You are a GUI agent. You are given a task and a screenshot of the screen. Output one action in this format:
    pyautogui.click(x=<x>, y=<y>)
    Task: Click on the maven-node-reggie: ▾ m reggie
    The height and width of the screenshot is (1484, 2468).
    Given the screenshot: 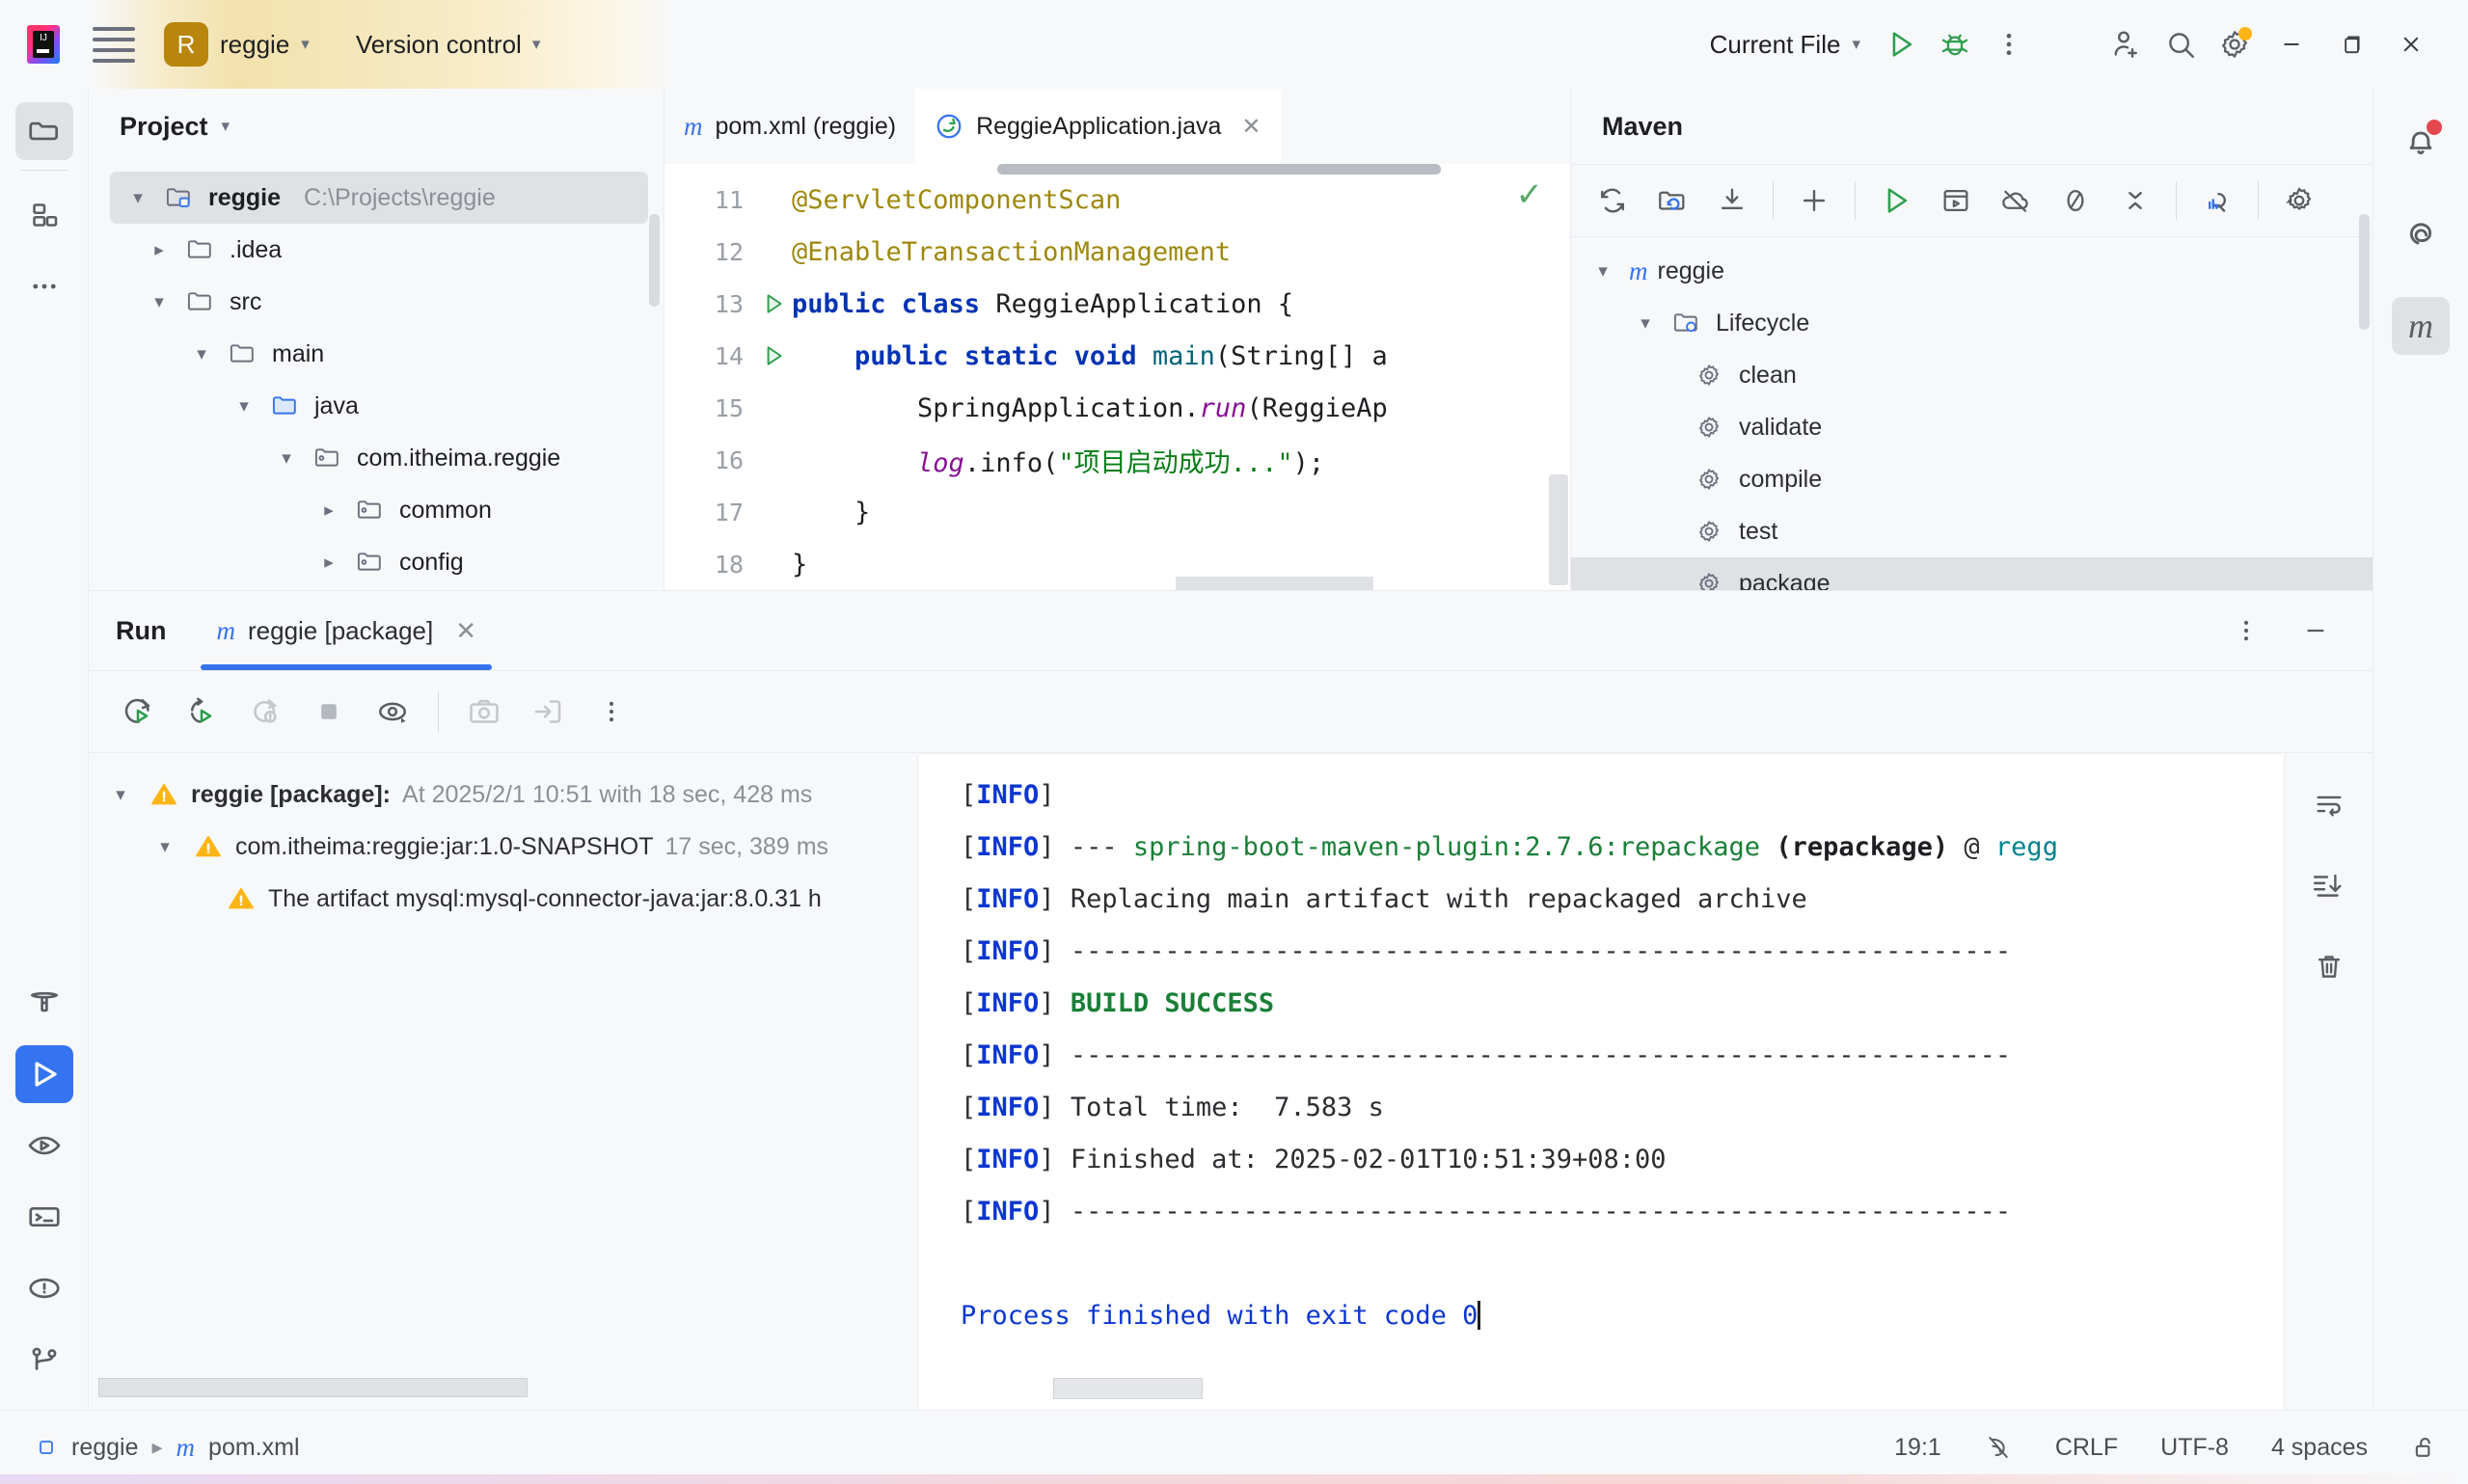 What is the action you would take?
    pyautogui.click(x=1972, y=271)
    